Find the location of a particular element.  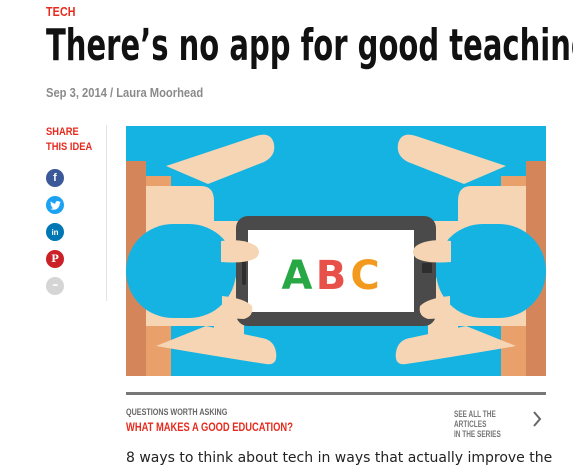

linkedin-share-button: in is located at coordinates (55, 232).